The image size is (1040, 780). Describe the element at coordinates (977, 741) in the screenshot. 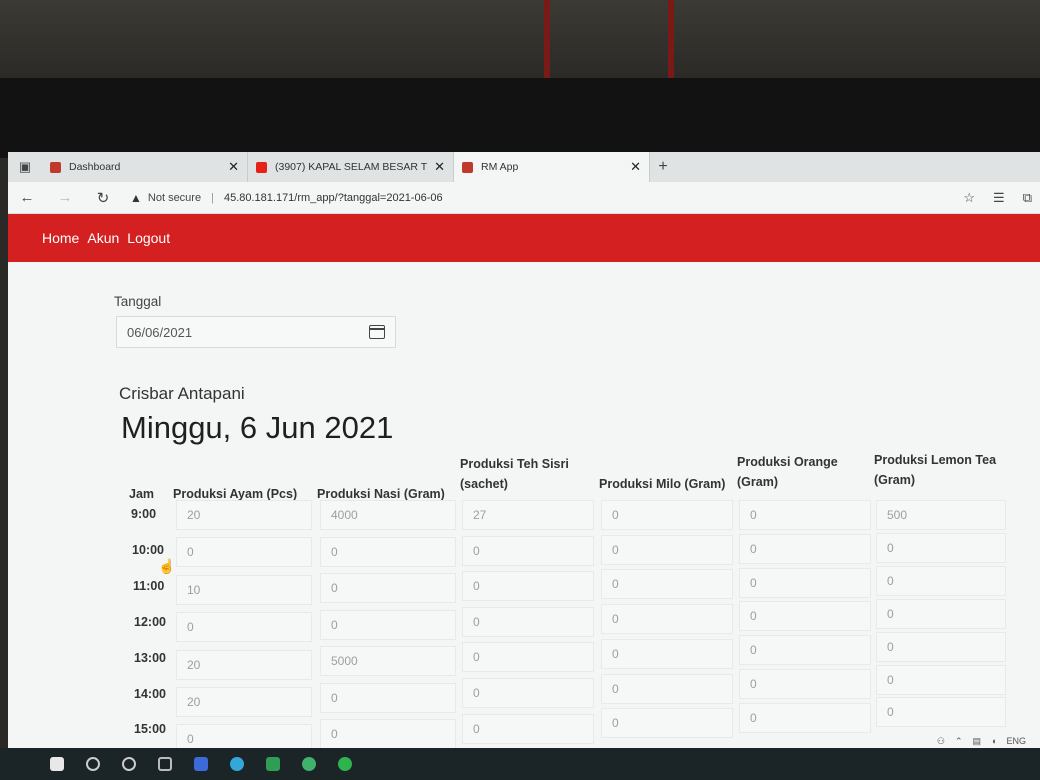

I see `network-icon: ▤` at that location.